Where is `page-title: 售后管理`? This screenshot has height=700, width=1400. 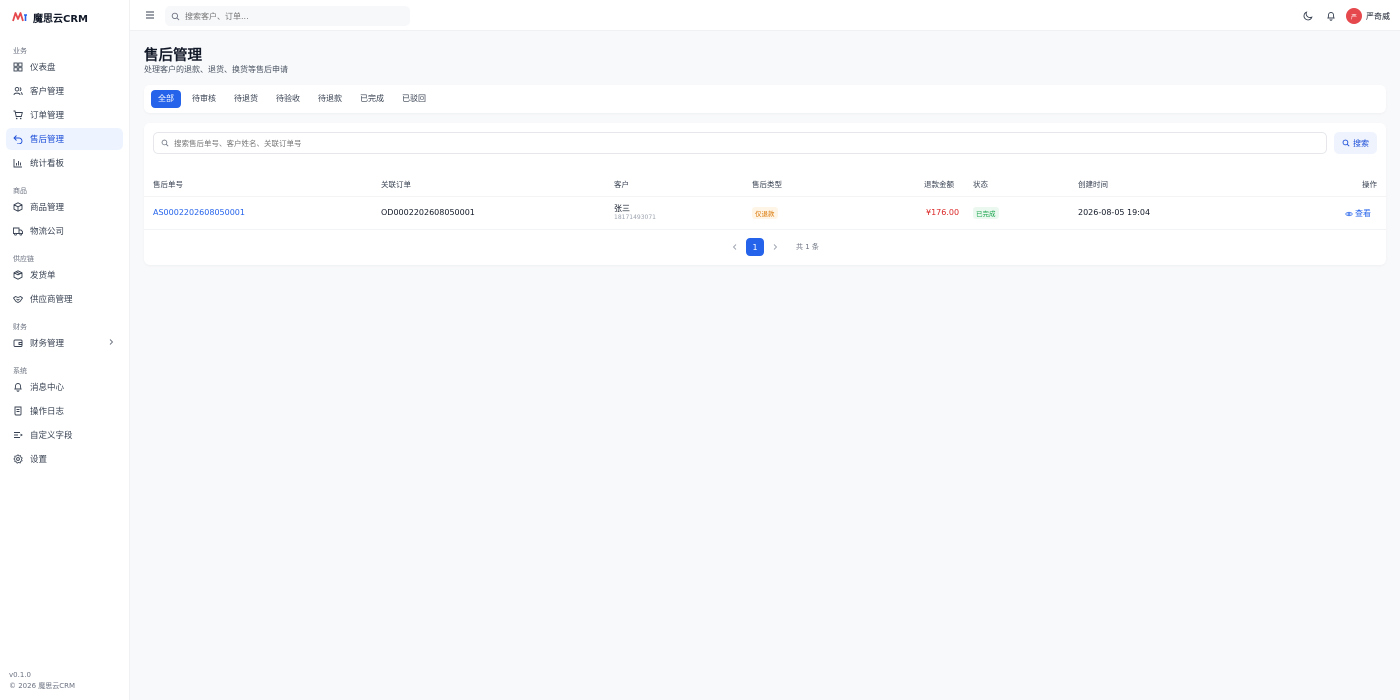 page-title: 售后管理 is located at coordinates (173, 56).